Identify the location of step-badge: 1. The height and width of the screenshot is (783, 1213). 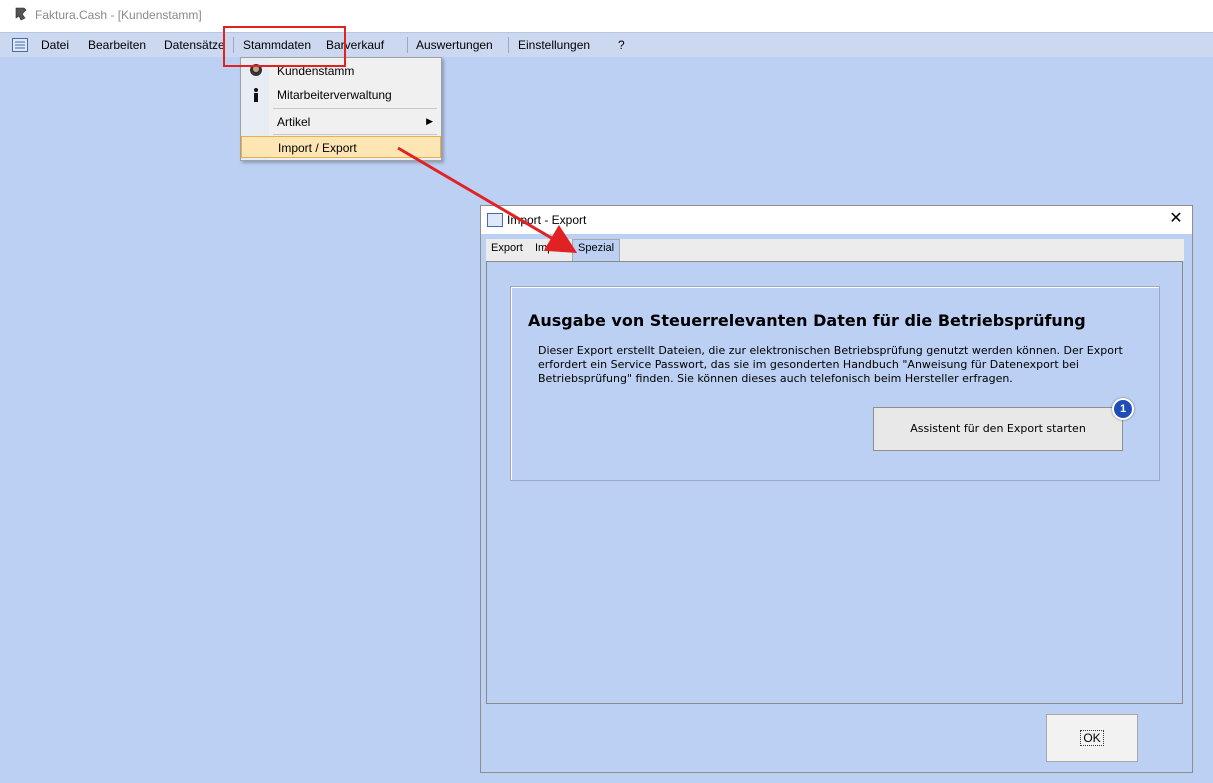
(1123, 409).